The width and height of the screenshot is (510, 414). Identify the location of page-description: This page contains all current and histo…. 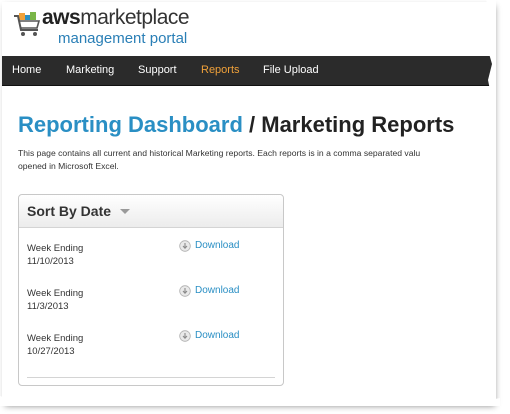
(253, 160).